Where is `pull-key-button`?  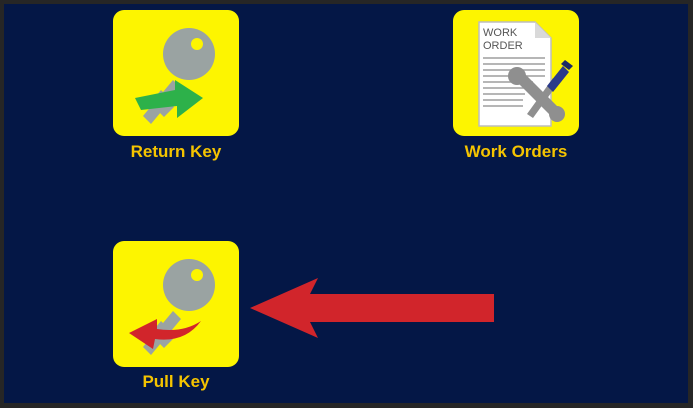
pull-key-button is located at coordinates (176, 304).